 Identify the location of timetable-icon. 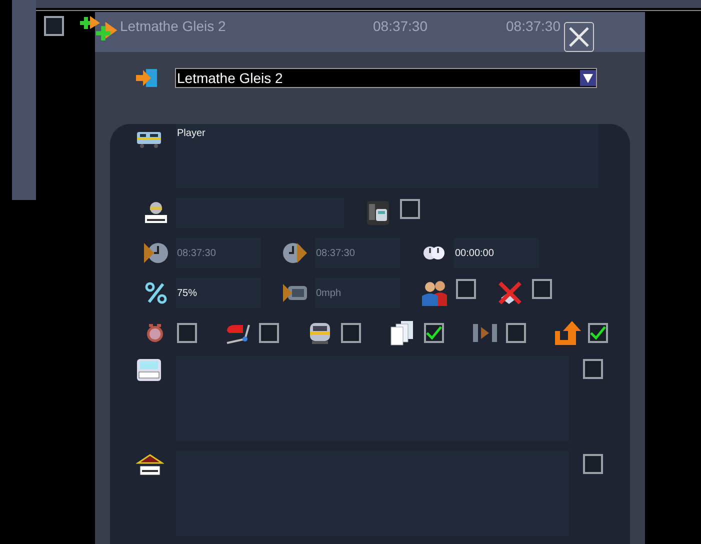
(378, 213).